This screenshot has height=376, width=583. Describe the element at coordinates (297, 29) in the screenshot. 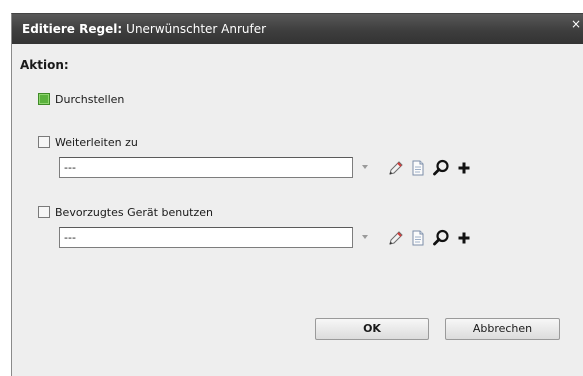

I see `dialog-titlebar: Editiere Regel: Unerwünschter Anrufer ×` at that location.